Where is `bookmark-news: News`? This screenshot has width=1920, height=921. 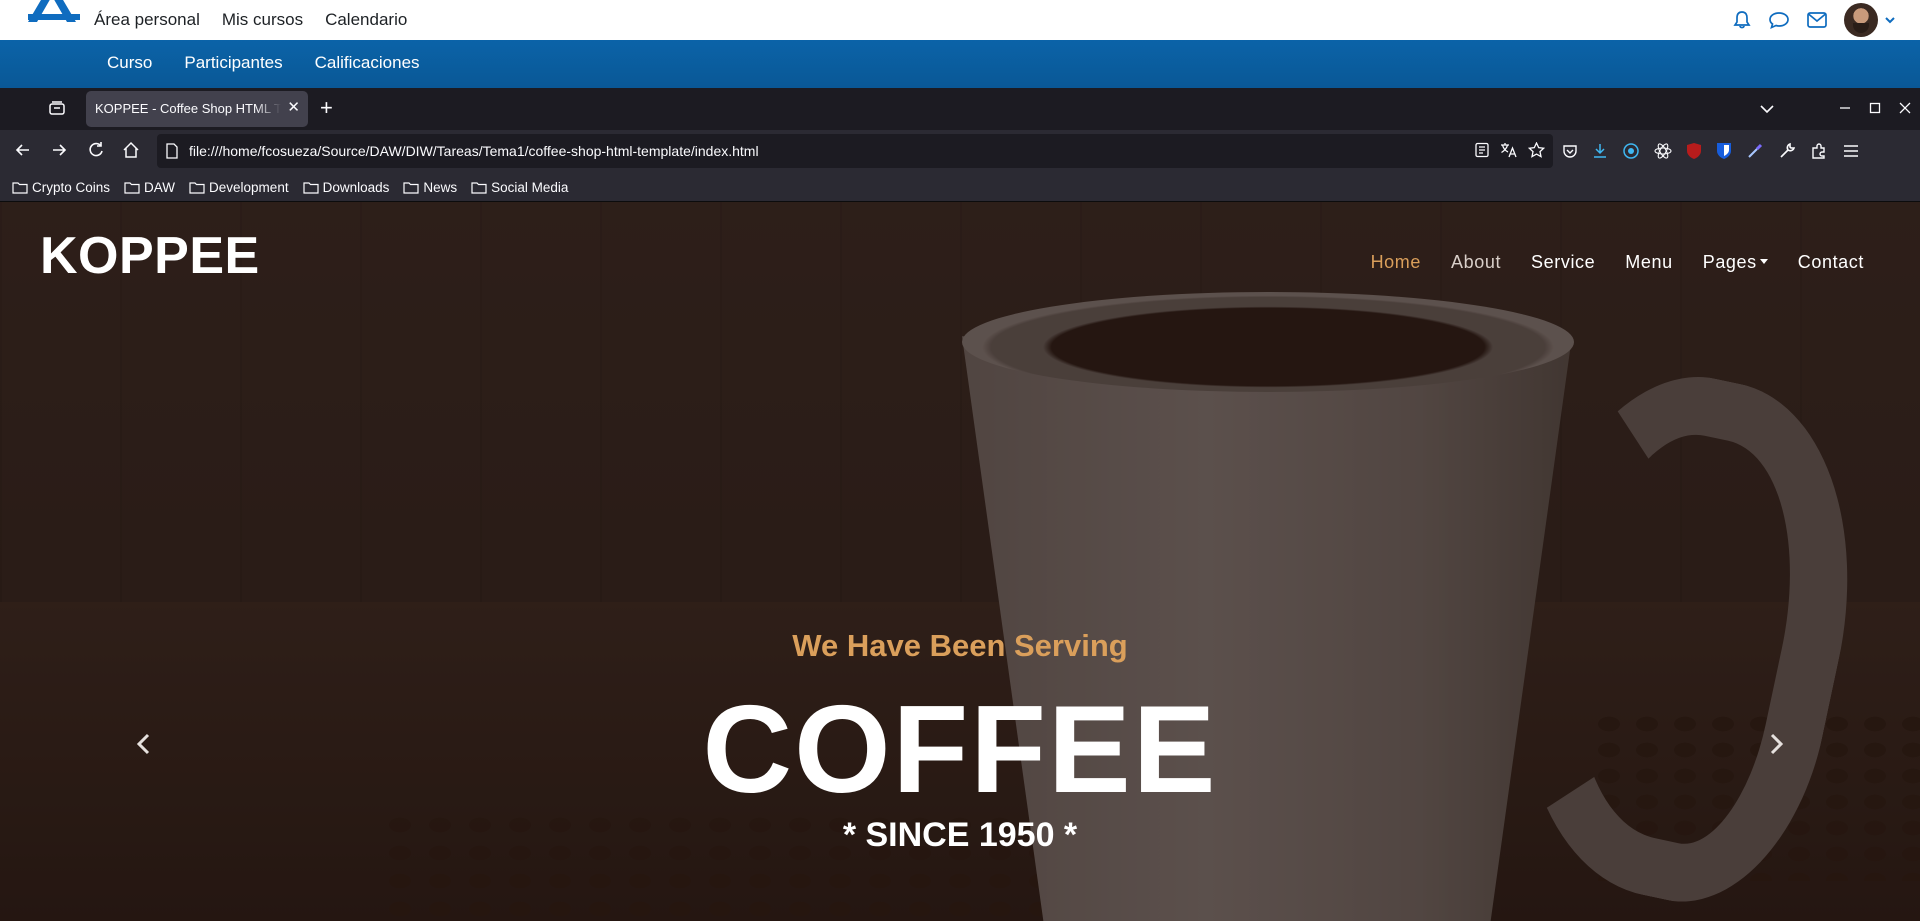 bookmark-news: News is located at coordinates (430, 187).